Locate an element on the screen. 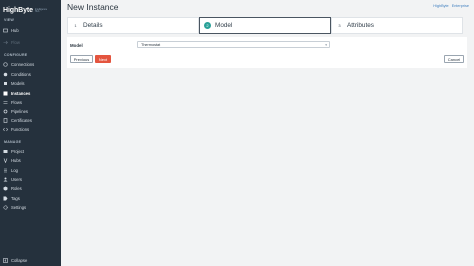 The height and width of the screenshot is (266, 474). connections-icon is located at coordinates (5, 64).